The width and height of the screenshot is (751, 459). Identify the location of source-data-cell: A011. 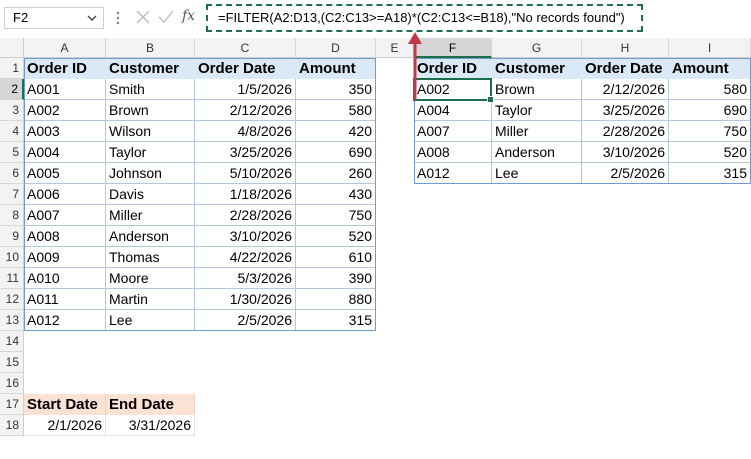
(65, 299).